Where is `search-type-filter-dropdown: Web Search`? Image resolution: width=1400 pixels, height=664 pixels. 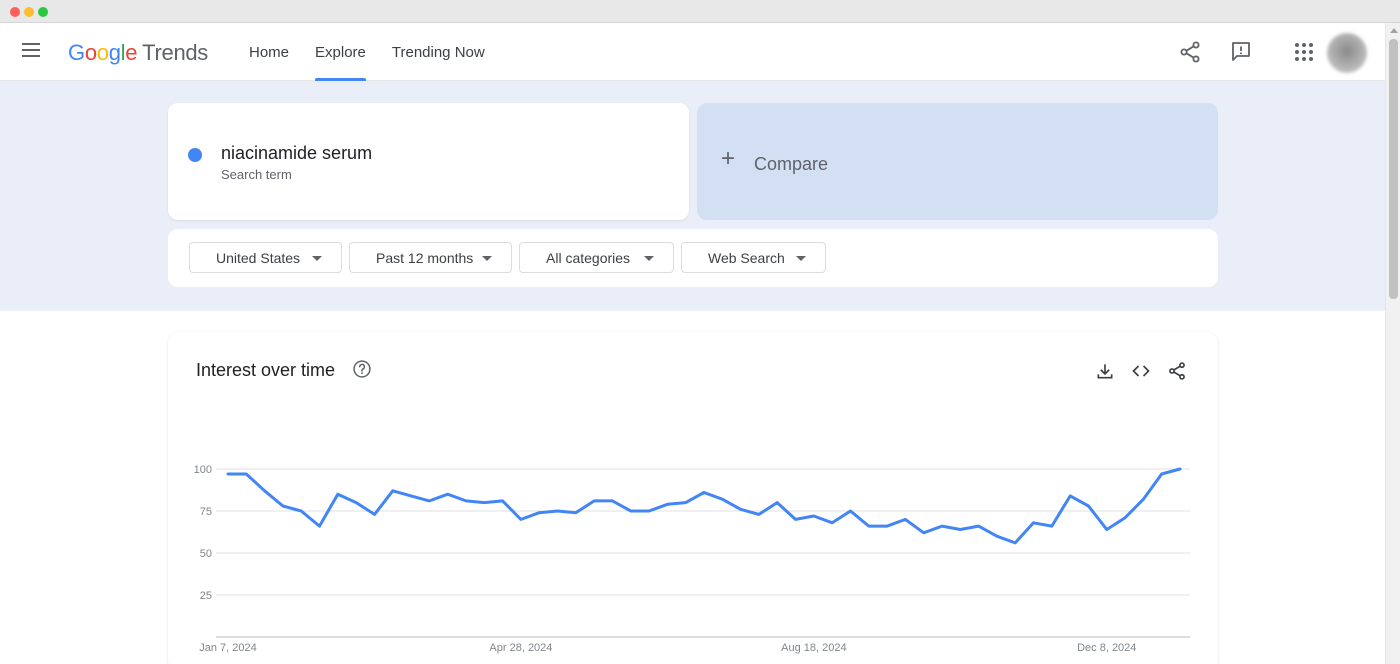 search-type-filter-dropdown: Web Search is located at coordinates (753, 257).